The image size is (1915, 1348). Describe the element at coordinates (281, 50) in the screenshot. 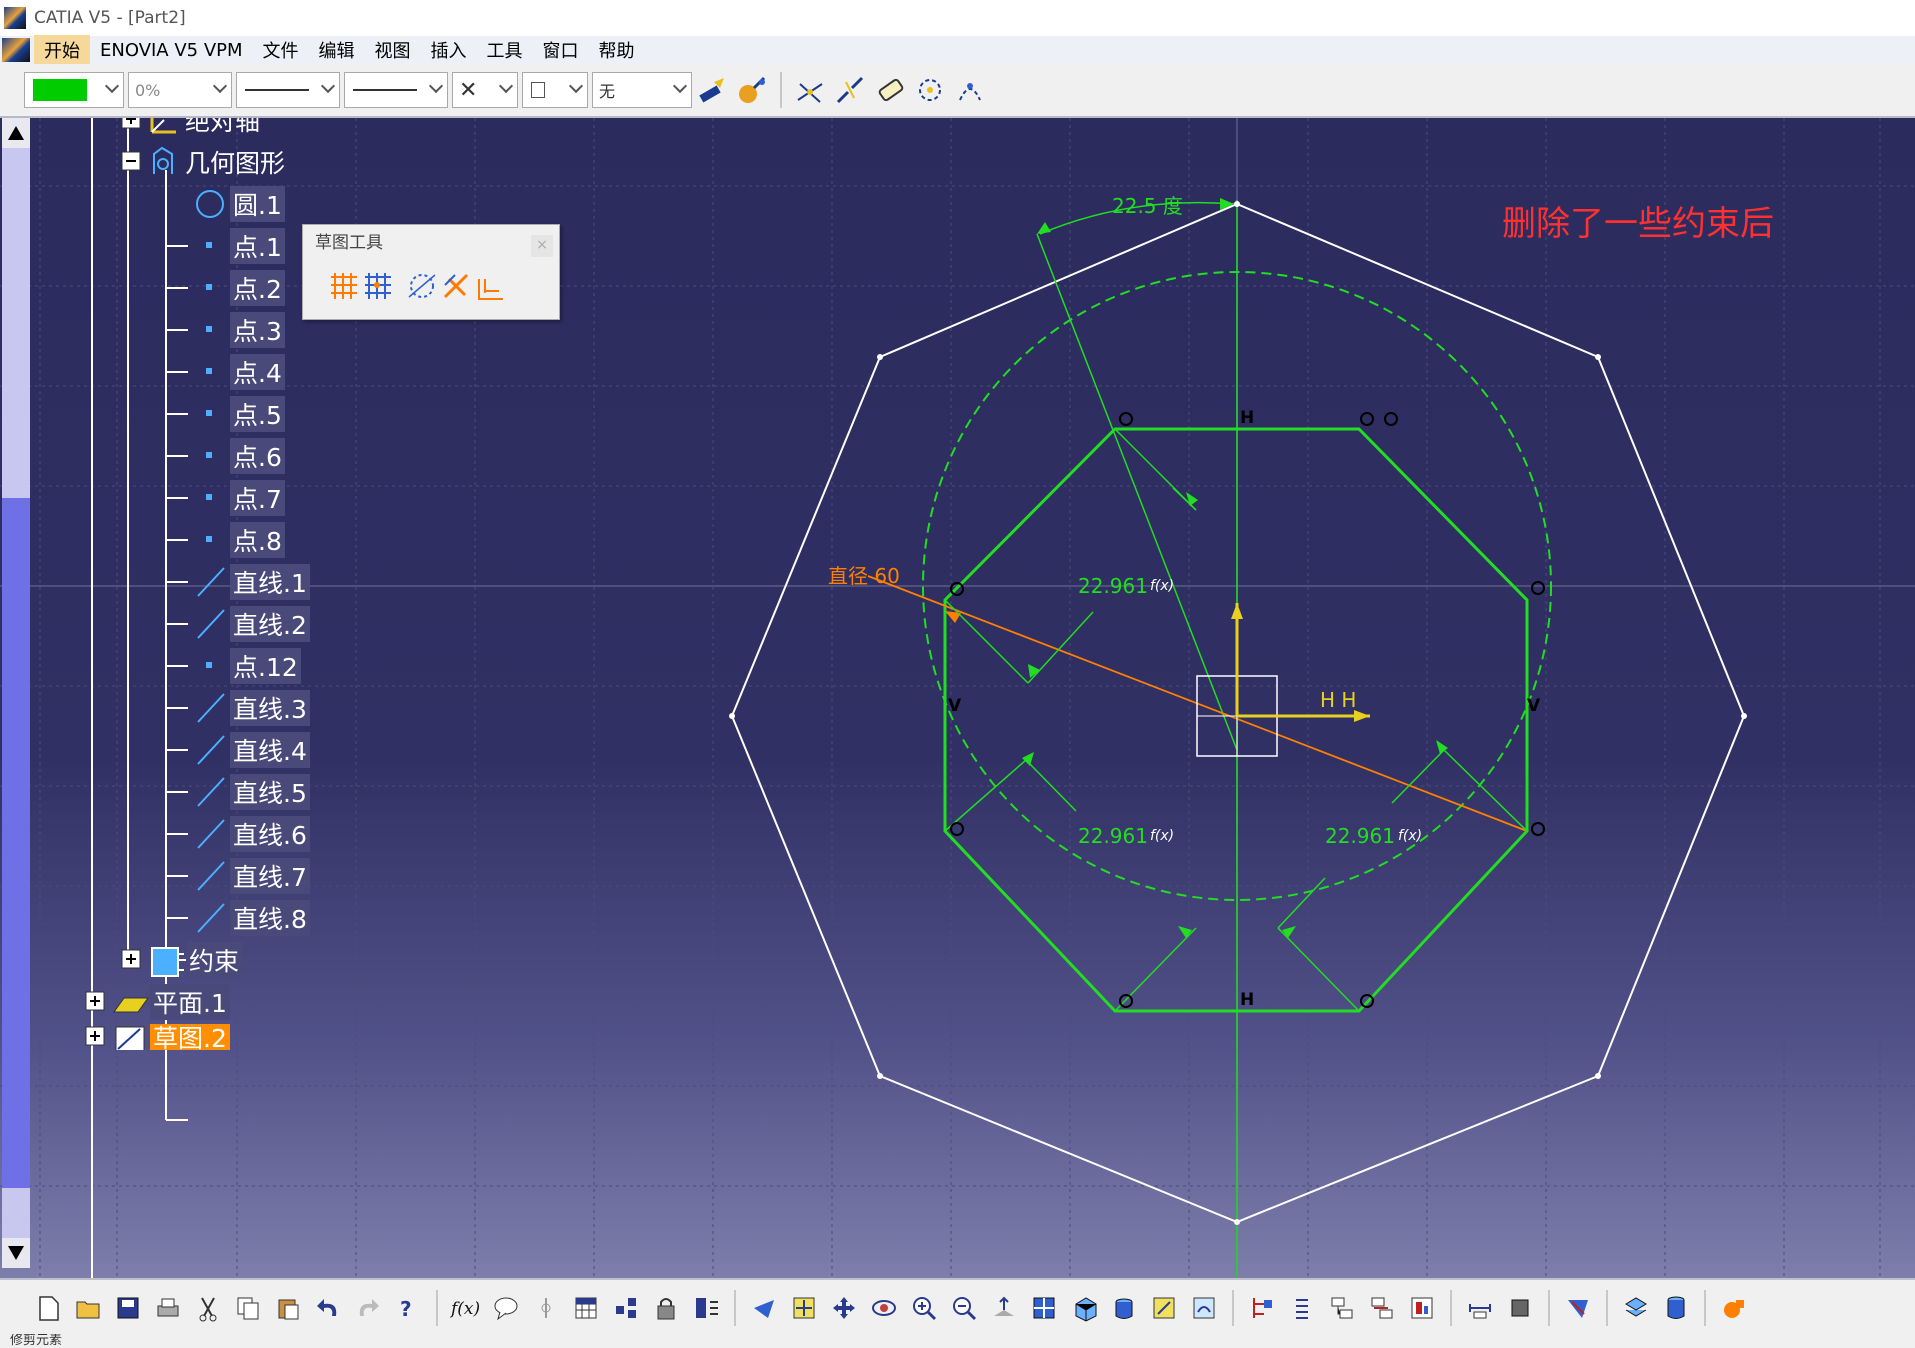

I see `menu-file: 文件` at that location.